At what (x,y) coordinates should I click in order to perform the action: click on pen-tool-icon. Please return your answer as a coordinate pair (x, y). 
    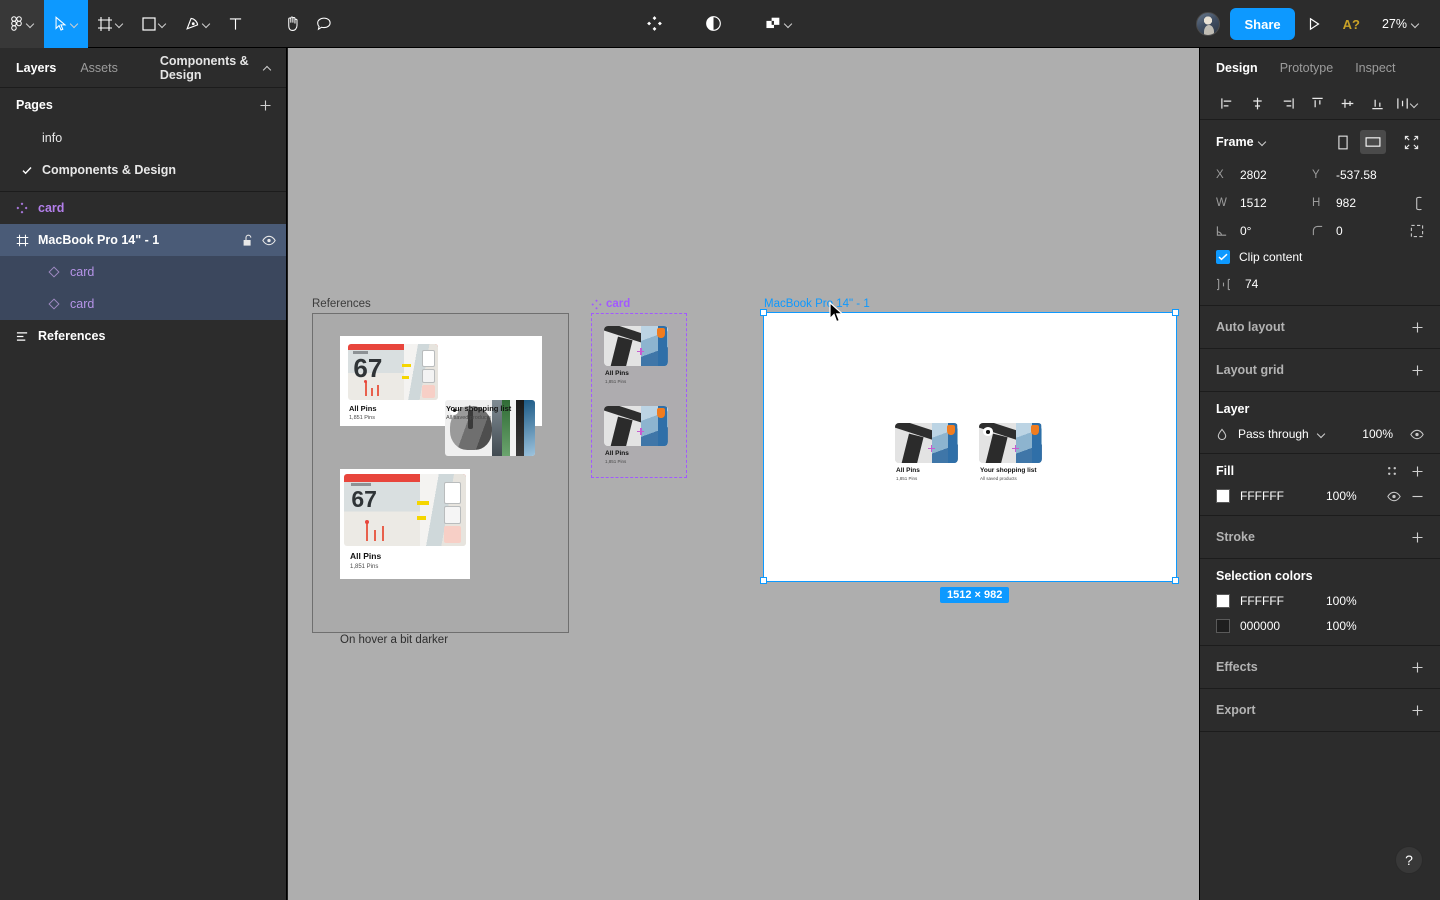
    Looking at the image, I should click on (198, 24).